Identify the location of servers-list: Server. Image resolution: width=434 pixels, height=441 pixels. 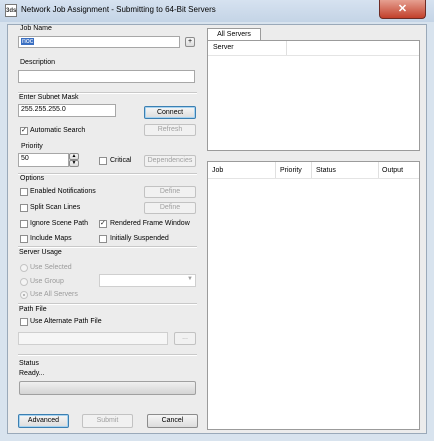
(313, 95).